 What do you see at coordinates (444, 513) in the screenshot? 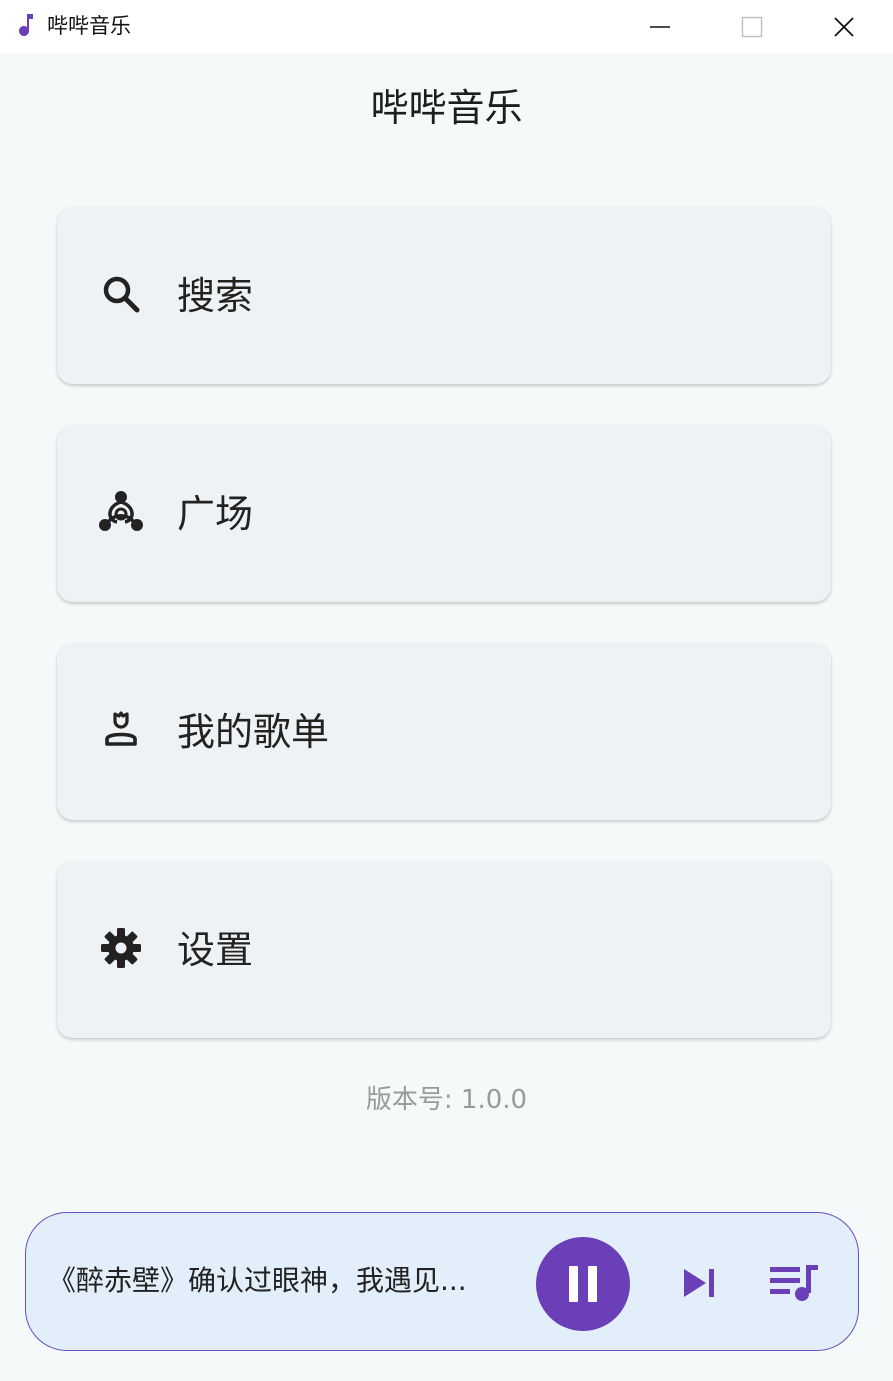
I see `menu-item-plaza: 广场` at bounding box center [444, 513].